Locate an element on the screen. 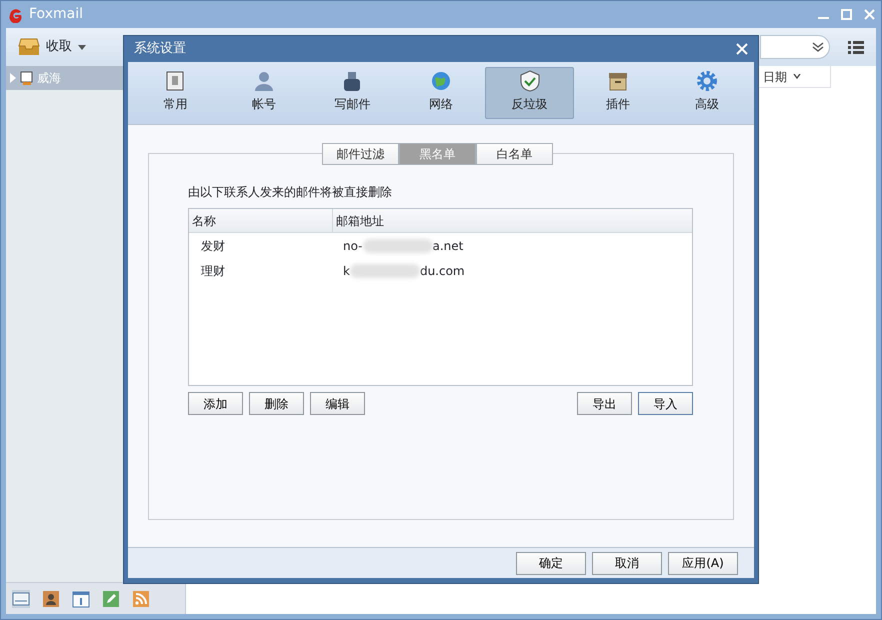 This screenshot has width=882, height=620. app-logo-icon is located at coordinates (15, 14).